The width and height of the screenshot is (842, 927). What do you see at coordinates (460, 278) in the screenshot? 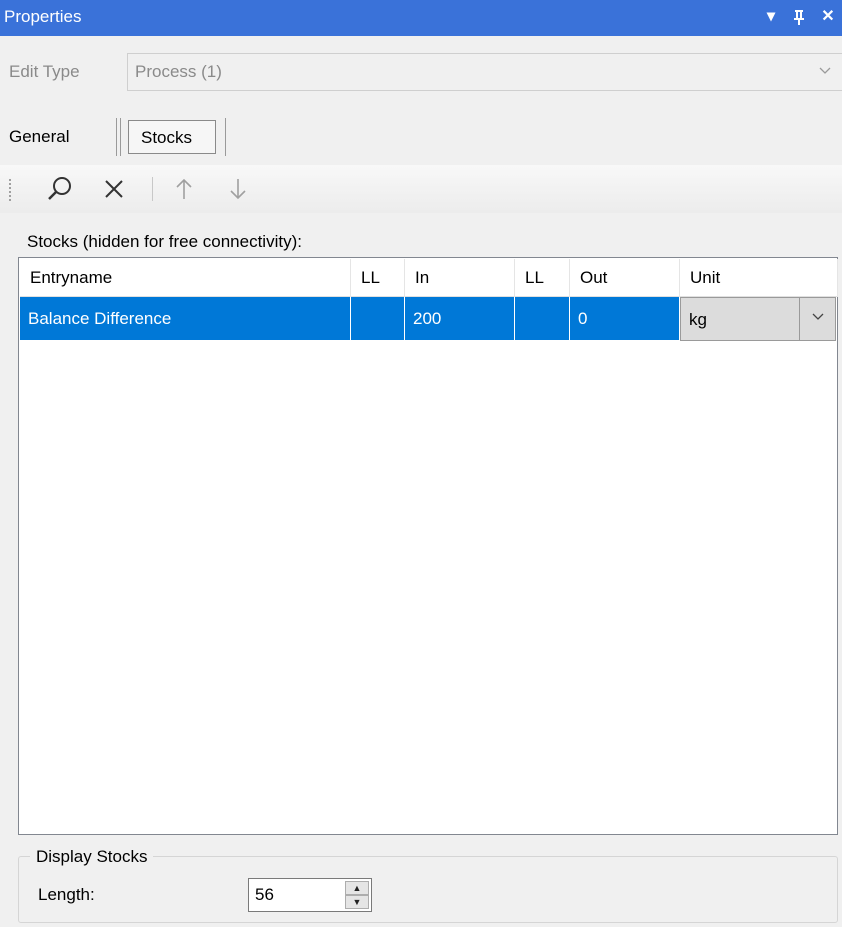
I see `column-header-in: In` at bounding box center [460, 278].